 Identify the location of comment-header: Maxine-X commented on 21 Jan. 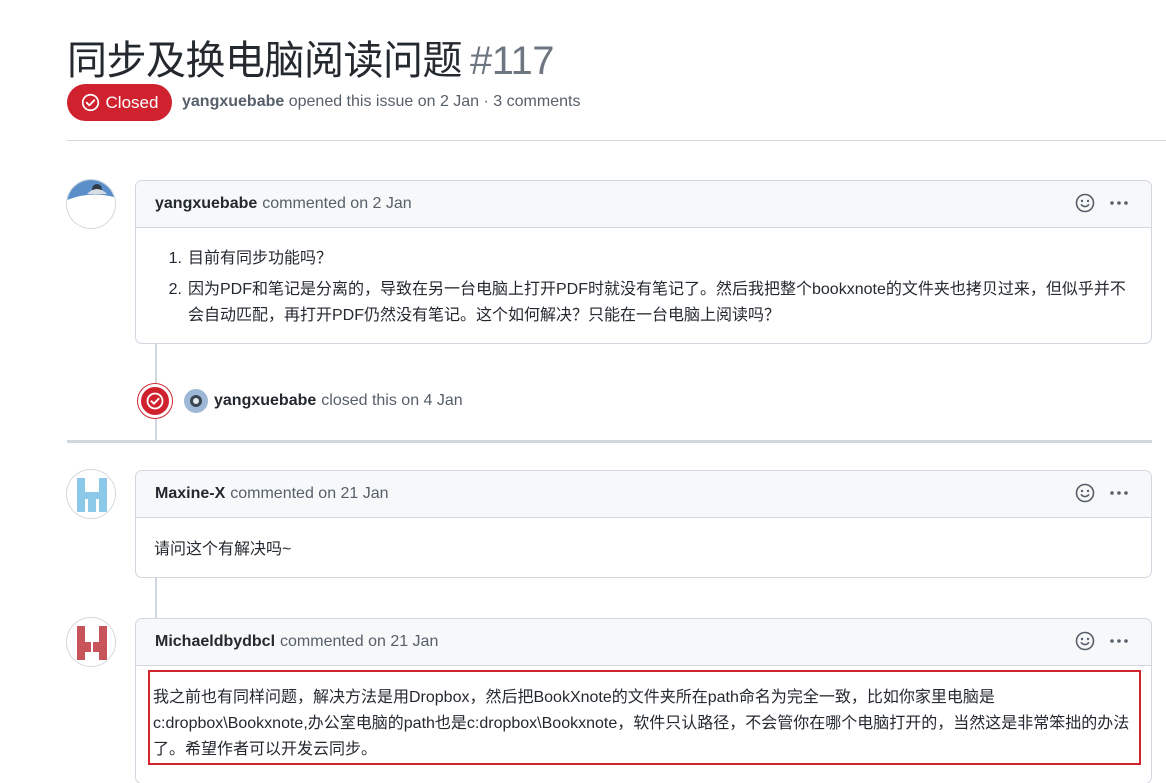
(643, 494).